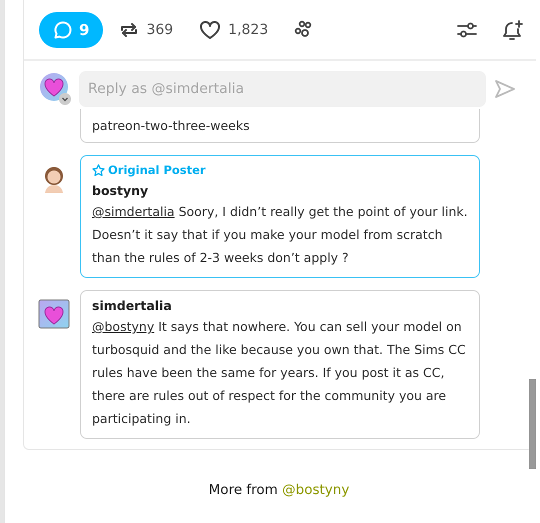 This screenshot has width=540, height=523. Describe the element at coordinates (123, 326) in the screenshot. I see `mention-link: @bostyny` at that location.